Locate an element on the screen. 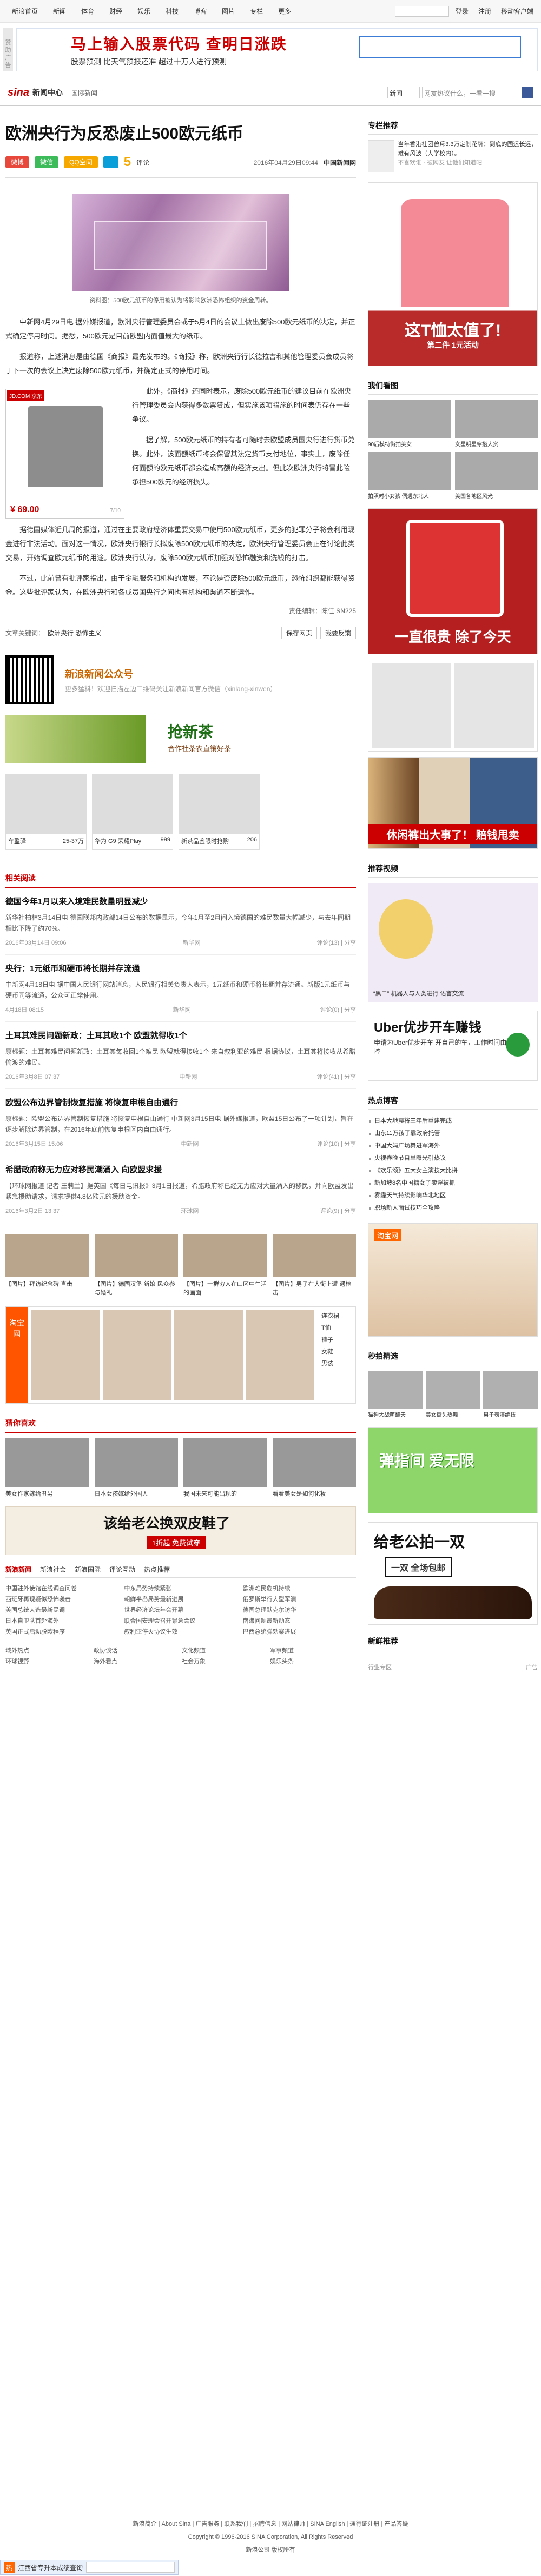 This screenshot has height=2576, width=541. nav-sports: 体育 is located at coordinates (88, 11).